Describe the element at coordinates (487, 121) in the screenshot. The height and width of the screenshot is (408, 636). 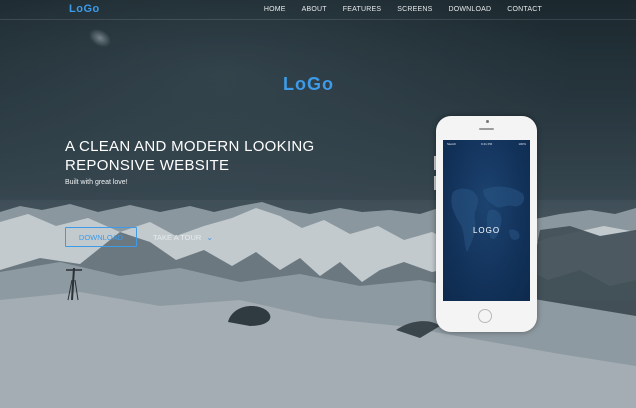
I see `phone-camera` at that location.